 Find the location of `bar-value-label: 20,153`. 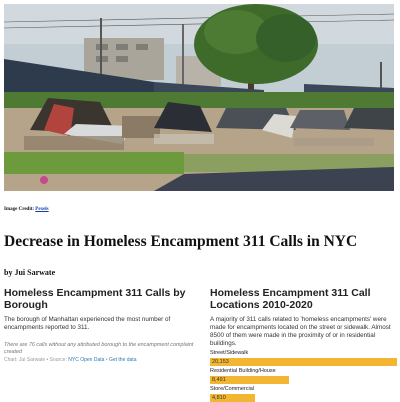

bar-value-label: 20,153 is located at coordinates (220, 362).